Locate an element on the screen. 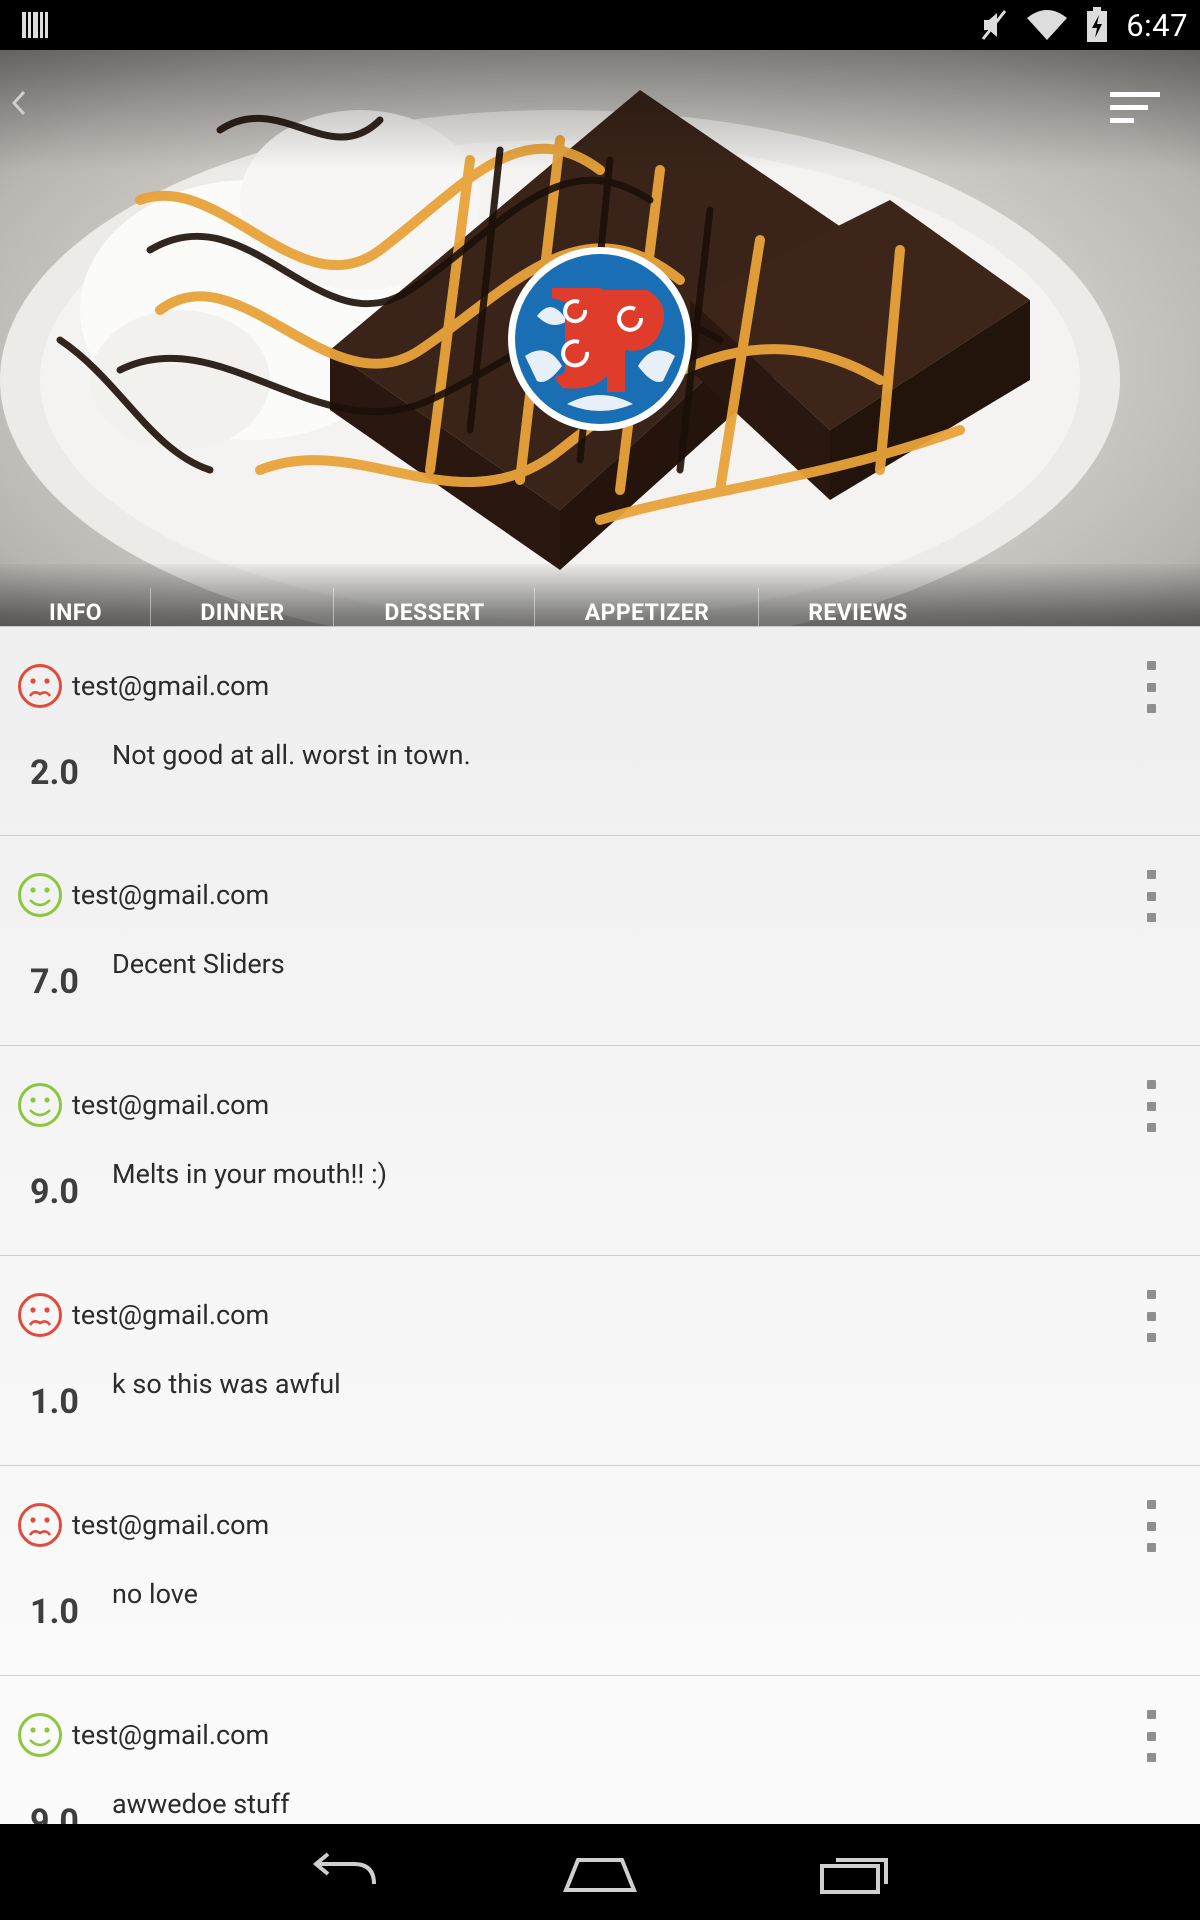 This screenshot has width=1200, height=1920. category-tabs: INFO DINNER DESSERT APPETIZER REVIEWS is located at coordinates (600, 595).